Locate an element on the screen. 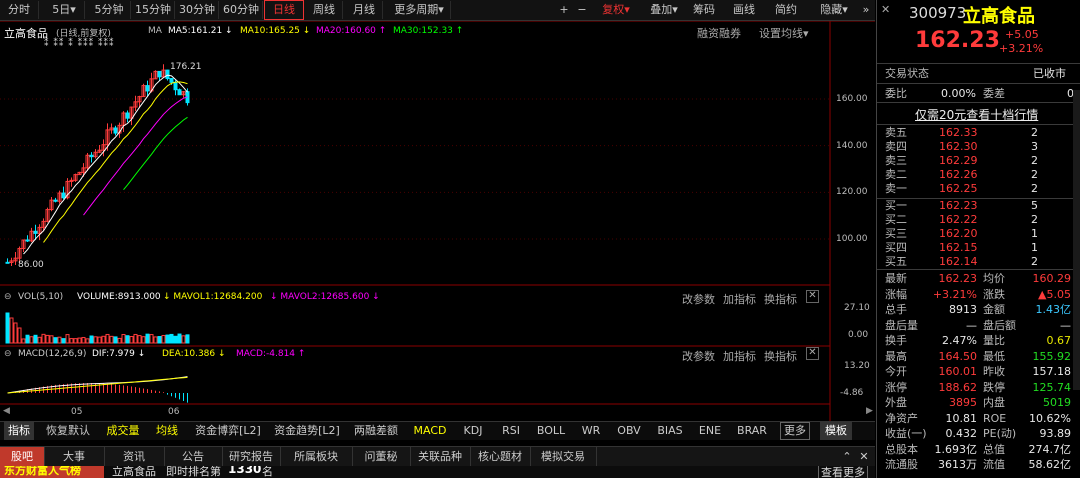 This screenshot has height=478, width=1080. tab-obv: OBV is located at coordinates (629, 431).